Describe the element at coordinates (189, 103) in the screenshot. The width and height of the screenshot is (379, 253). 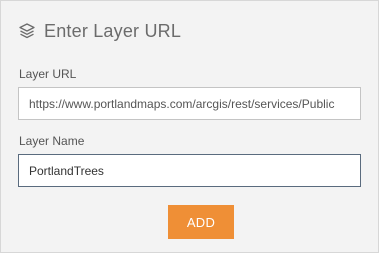
I see `layer-url-input` at that location.